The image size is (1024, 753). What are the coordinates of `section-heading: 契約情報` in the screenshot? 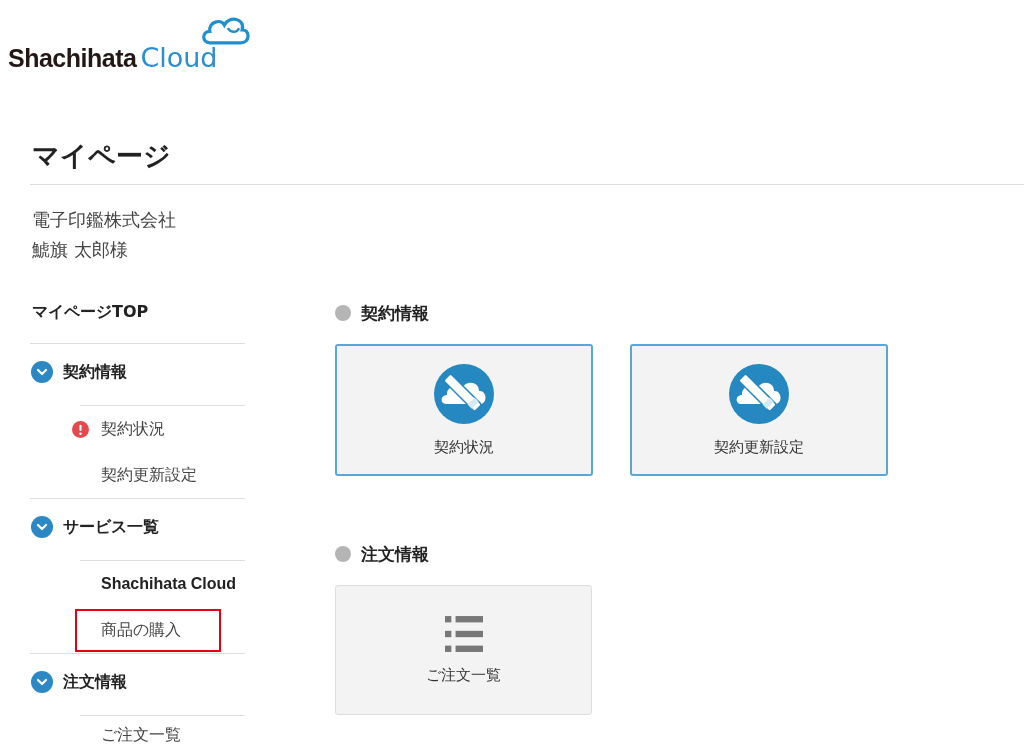 It's located at (395, 313).